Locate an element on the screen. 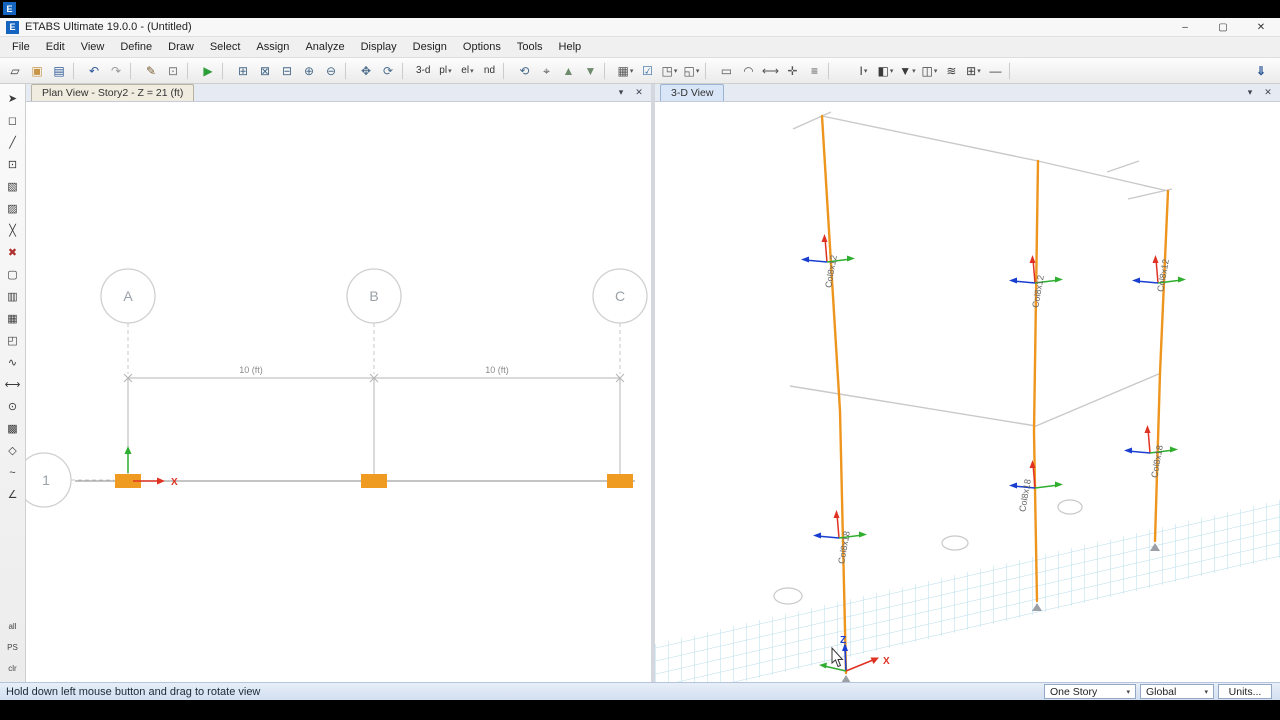 This screenshot has height=720, width=1280. text-select-icon: I ▾ is located at coordinates (863, 70).